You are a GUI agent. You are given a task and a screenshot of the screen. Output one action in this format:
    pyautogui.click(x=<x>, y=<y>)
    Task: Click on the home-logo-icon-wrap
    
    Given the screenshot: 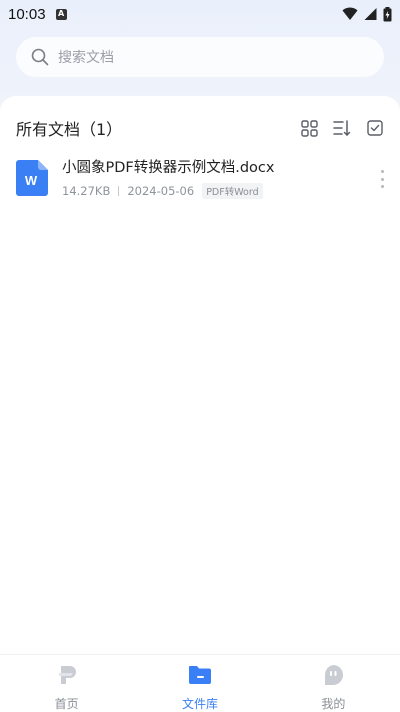 What is the action you would take?
    pyautogui.click(x=67, y=675)
    